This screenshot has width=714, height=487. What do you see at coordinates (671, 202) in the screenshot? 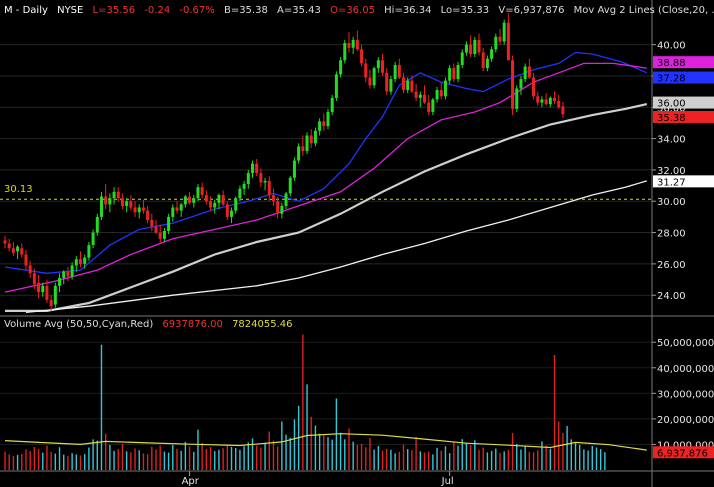
I see `price-tick-label: 30.00` at bounding box center [671, 202].